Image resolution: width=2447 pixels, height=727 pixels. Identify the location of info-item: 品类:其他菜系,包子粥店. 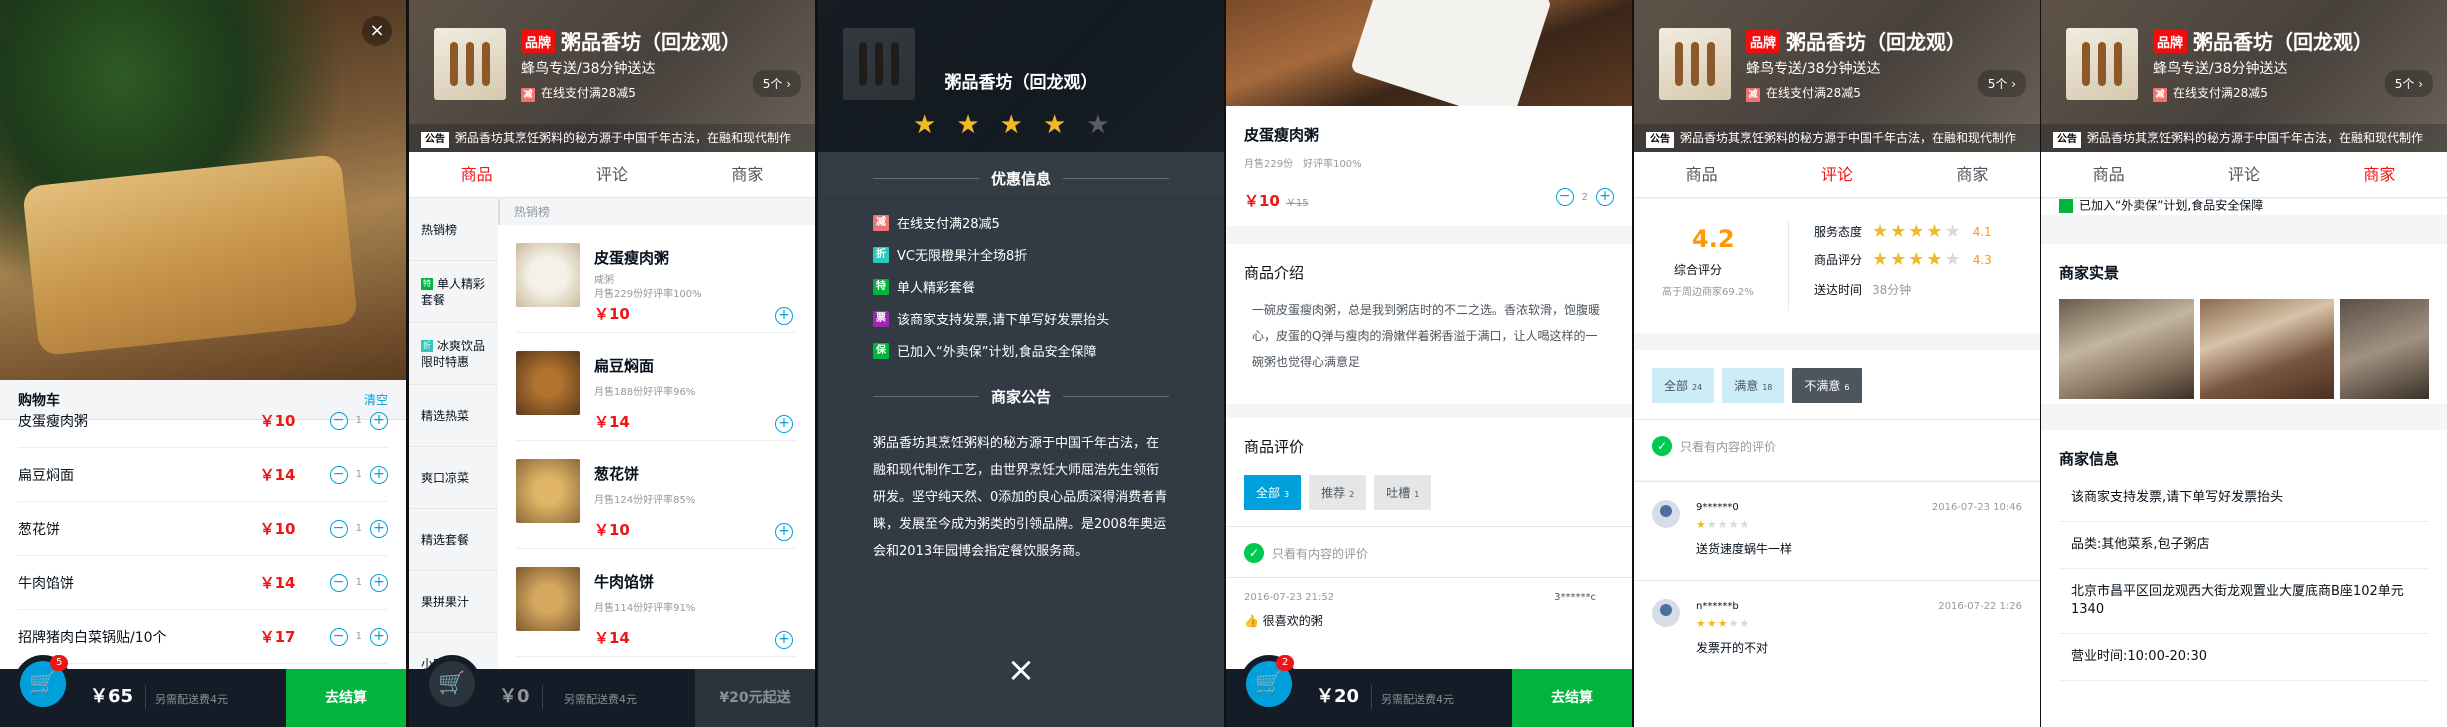
(2244, 545).